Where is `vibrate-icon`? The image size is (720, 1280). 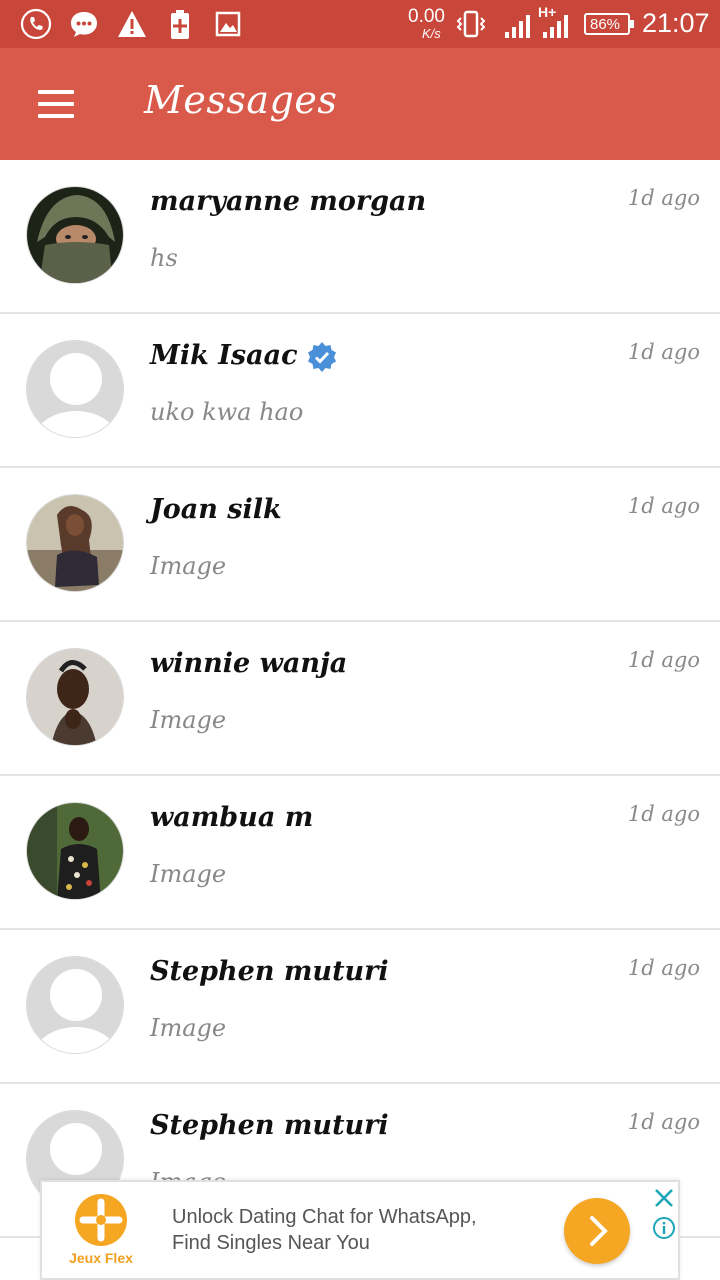 vibrate-icon is located at coordinates (471, 24).